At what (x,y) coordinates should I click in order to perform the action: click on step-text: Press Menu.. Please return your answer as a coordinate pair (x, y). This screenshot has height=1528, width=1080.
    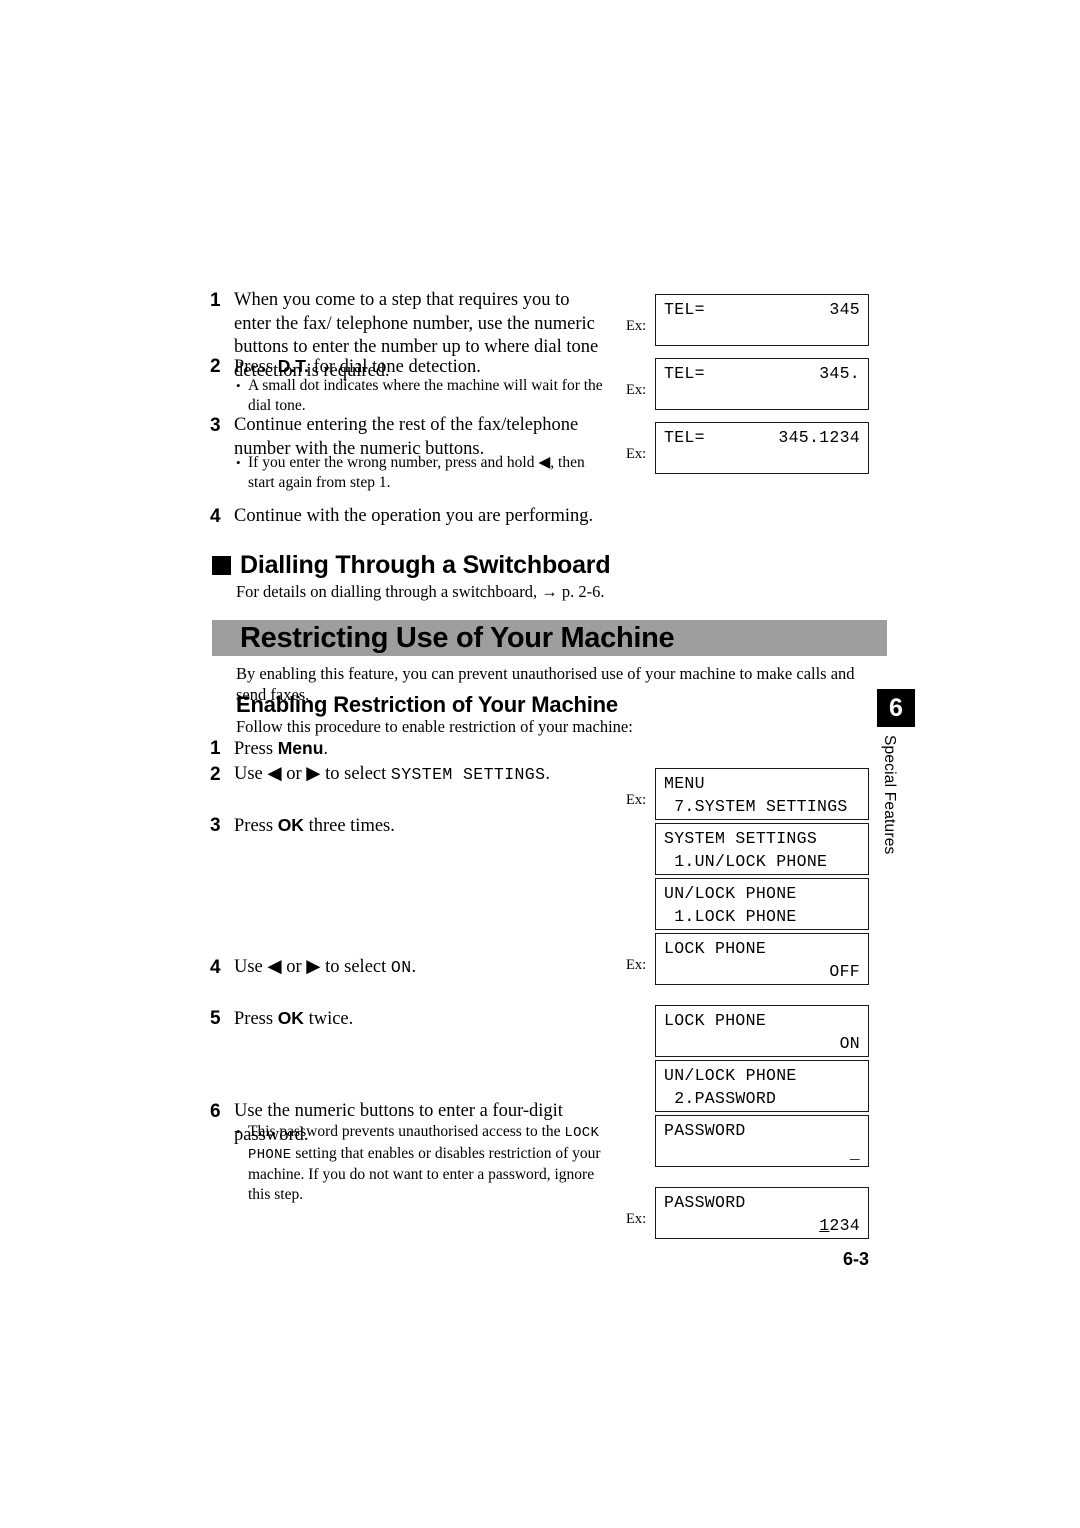
    Looking at the image, I should click on (281, 749).